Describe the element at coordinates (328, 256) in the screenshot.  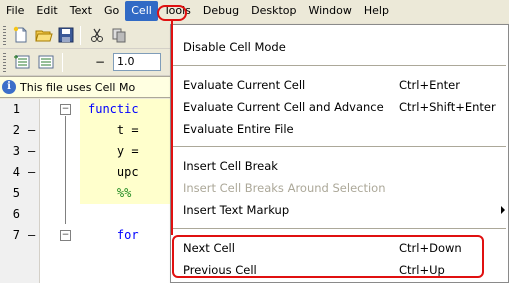
I see `annotation-highlight-box` at that location.